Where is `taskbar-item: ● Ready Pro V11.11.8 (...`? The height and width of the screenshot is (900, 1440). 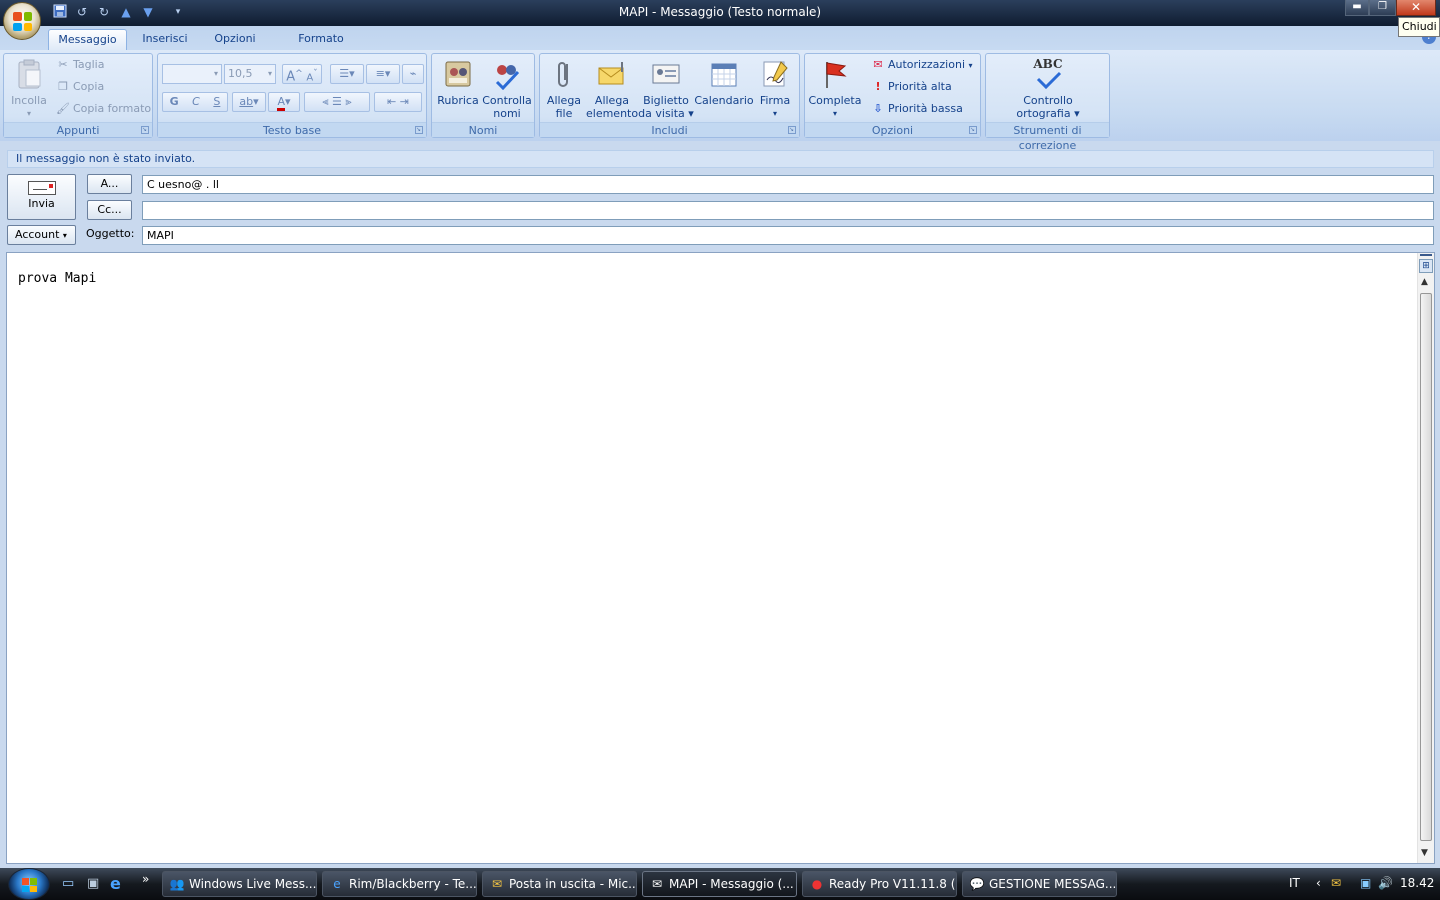 taskbar-item: ● Ready Pro V11.11.8 (... is located at coordinates (879, 884).